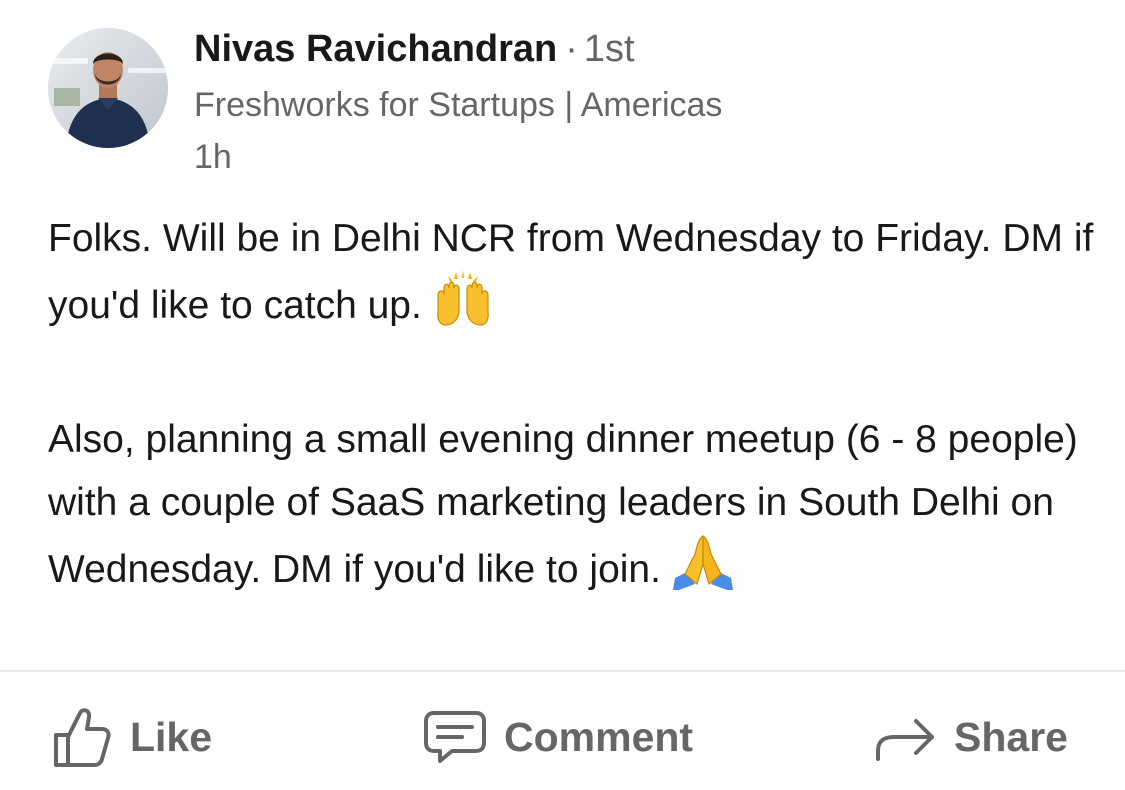 The height and width of the screenshot is (790, 1125). I want to click on post-timestamp: 1h, so click(213, 157).